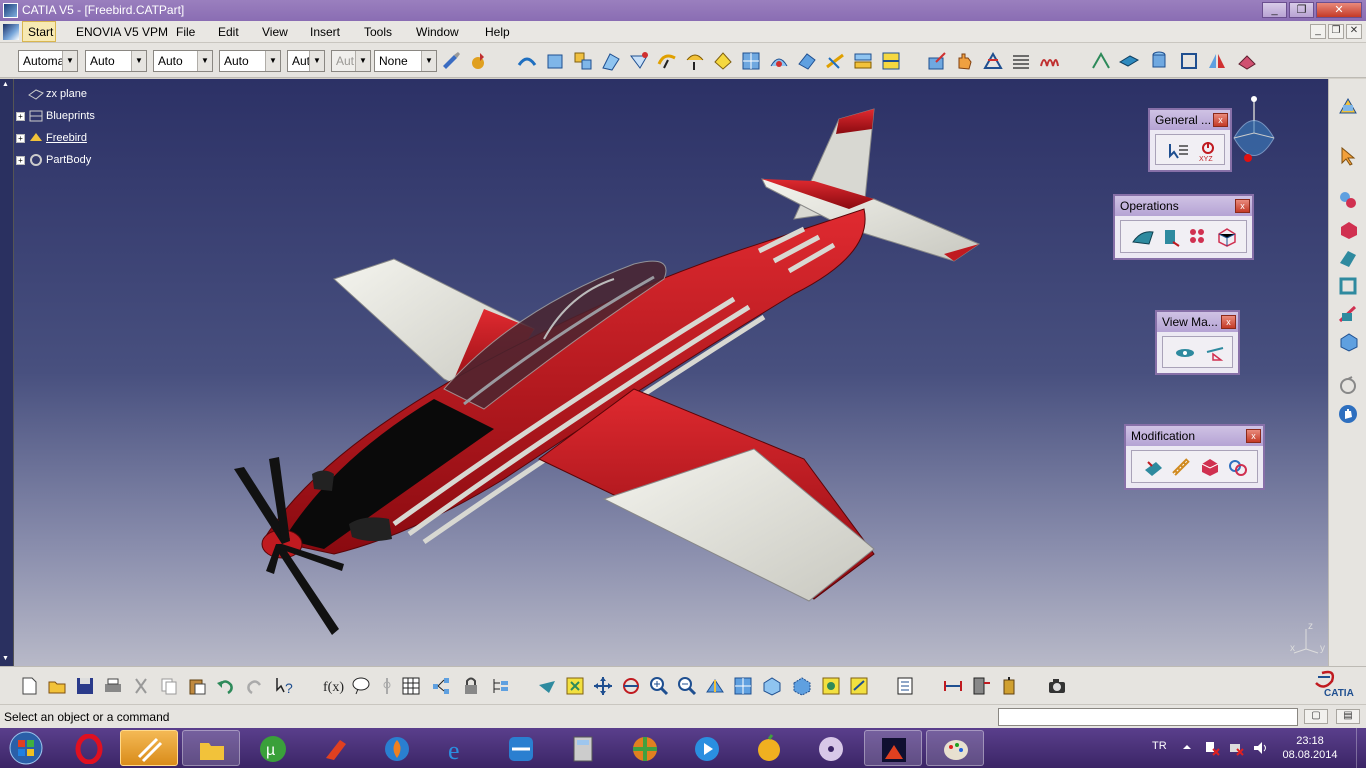 Image resolution: width=1366 pixels, height=768 pixels. Describe the element at coordinates (1247, 61) in the screenshot. I see `analysis-icon` at that location.